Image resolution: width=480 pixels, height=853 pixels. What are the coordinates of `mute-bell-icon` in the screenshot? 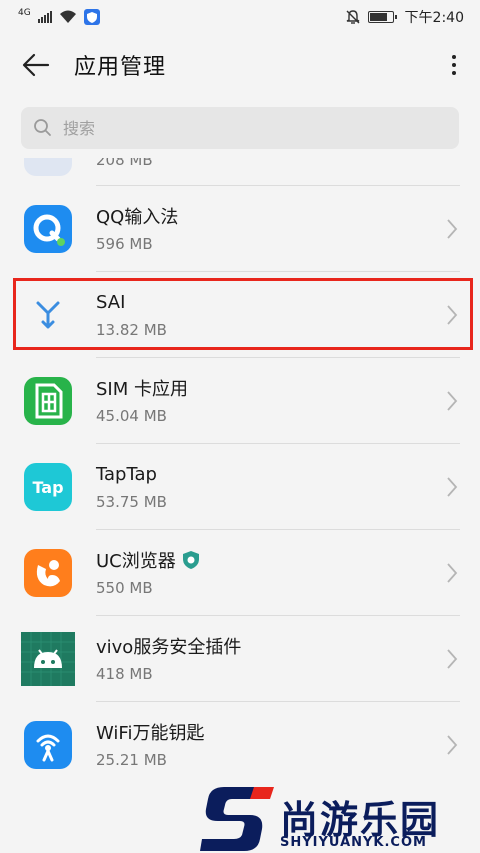 It's located at (353, 17).